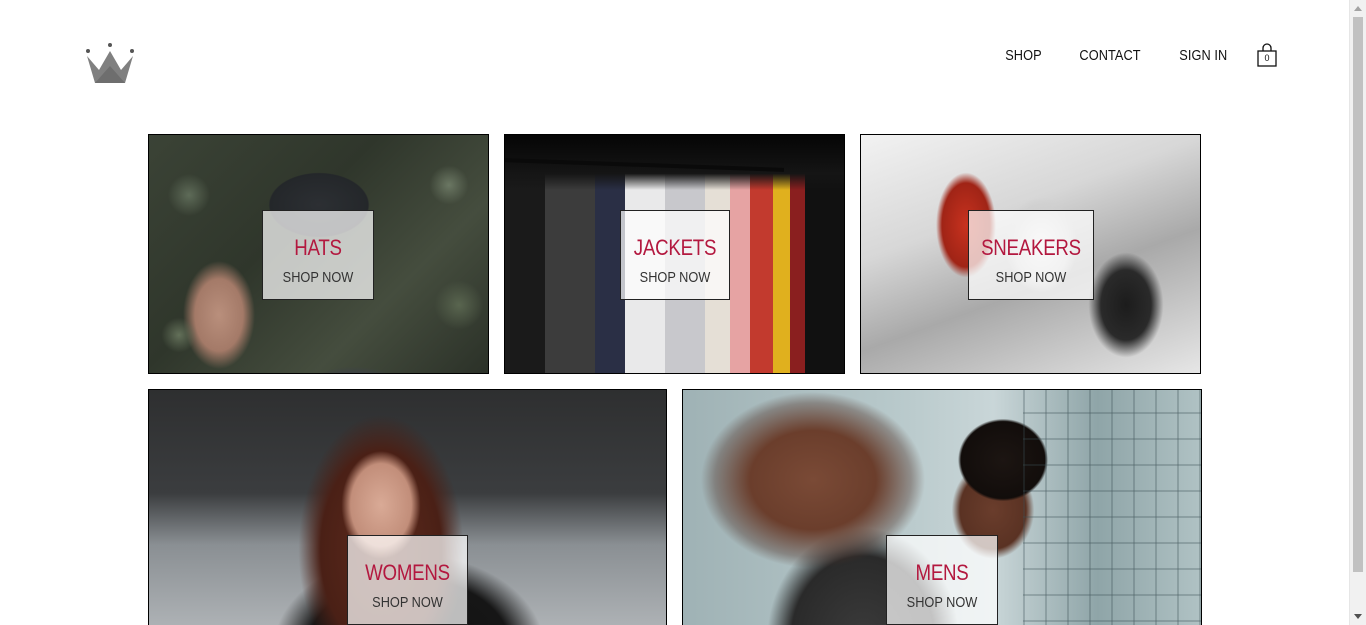 This screenshot has height=625, width=1366. I want to click on directory-item-title: JACKETS, so click(675, 247).